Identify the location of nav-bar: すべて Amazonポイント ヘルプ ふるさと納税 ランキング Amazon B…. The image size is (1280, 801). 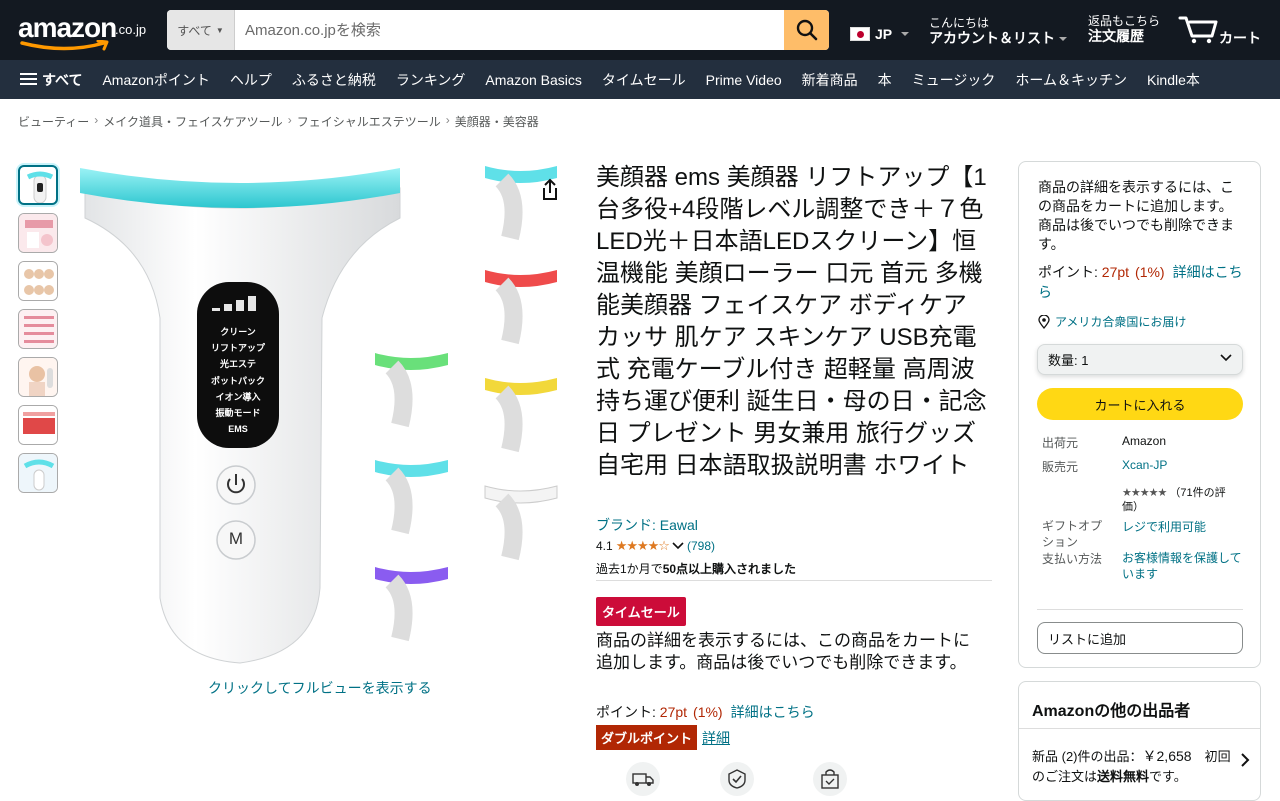
(640, 79).